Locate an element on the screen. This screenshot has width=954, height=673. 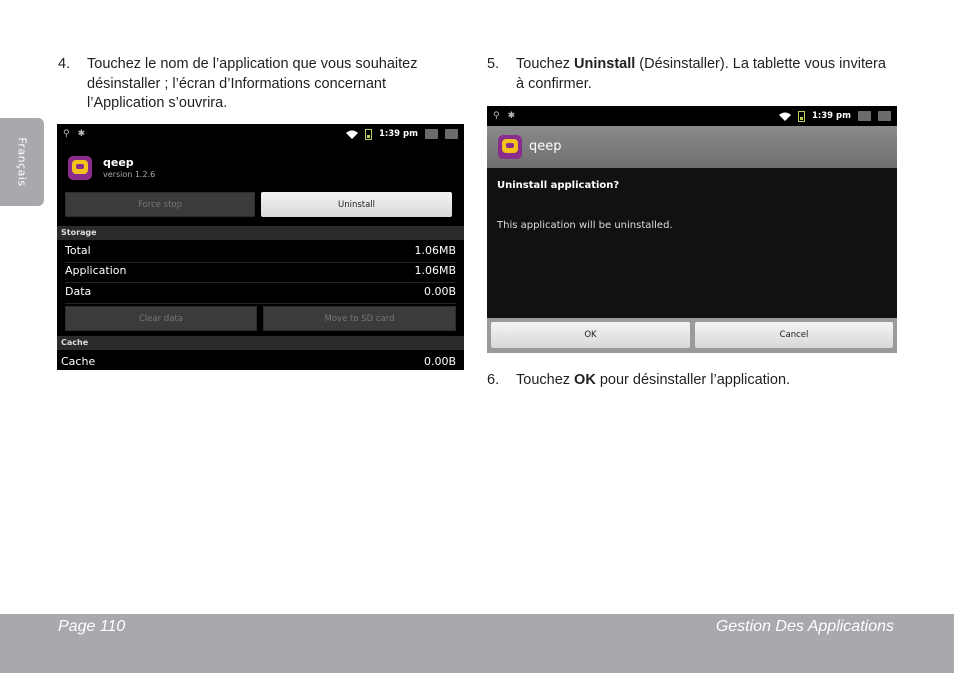
cache-section-header: Cache is located at coordinates (260, 343).